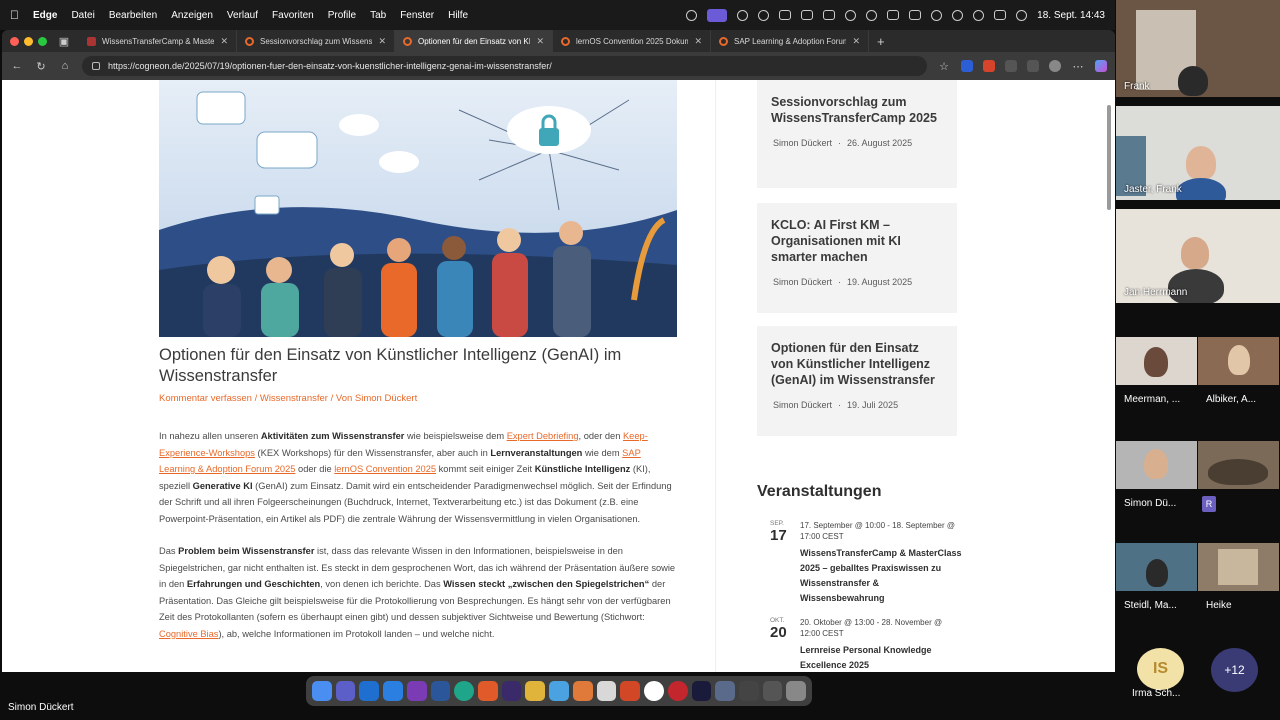 This screenshot has height=720, width=1280. What do you see at coordinates (677, 691) in the screenshot?
I see `opera-icon` at bounding box center [677, 691].